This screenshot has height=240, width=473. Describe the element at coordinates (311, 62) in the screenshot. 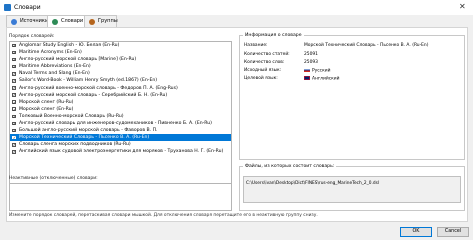

I see `info-words-value: 25093` at that location.